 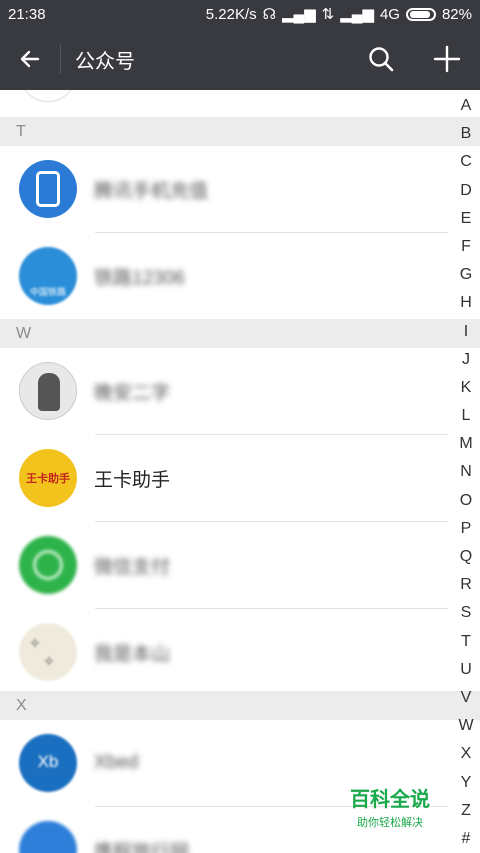 I want to click on index-letter: U, so click(x=466, y=670).